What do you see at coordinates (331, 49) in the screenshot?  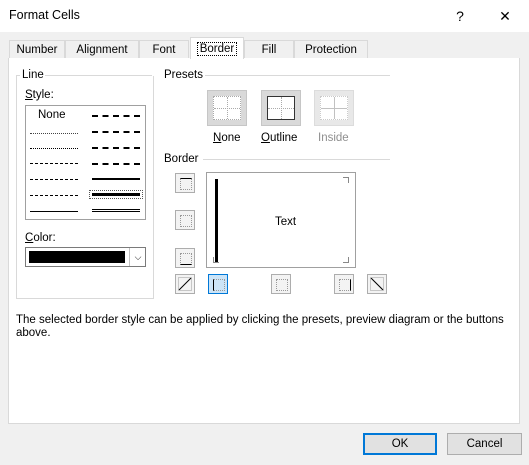 I see `tab-protection: Protection` at bounding box center [331, 49].